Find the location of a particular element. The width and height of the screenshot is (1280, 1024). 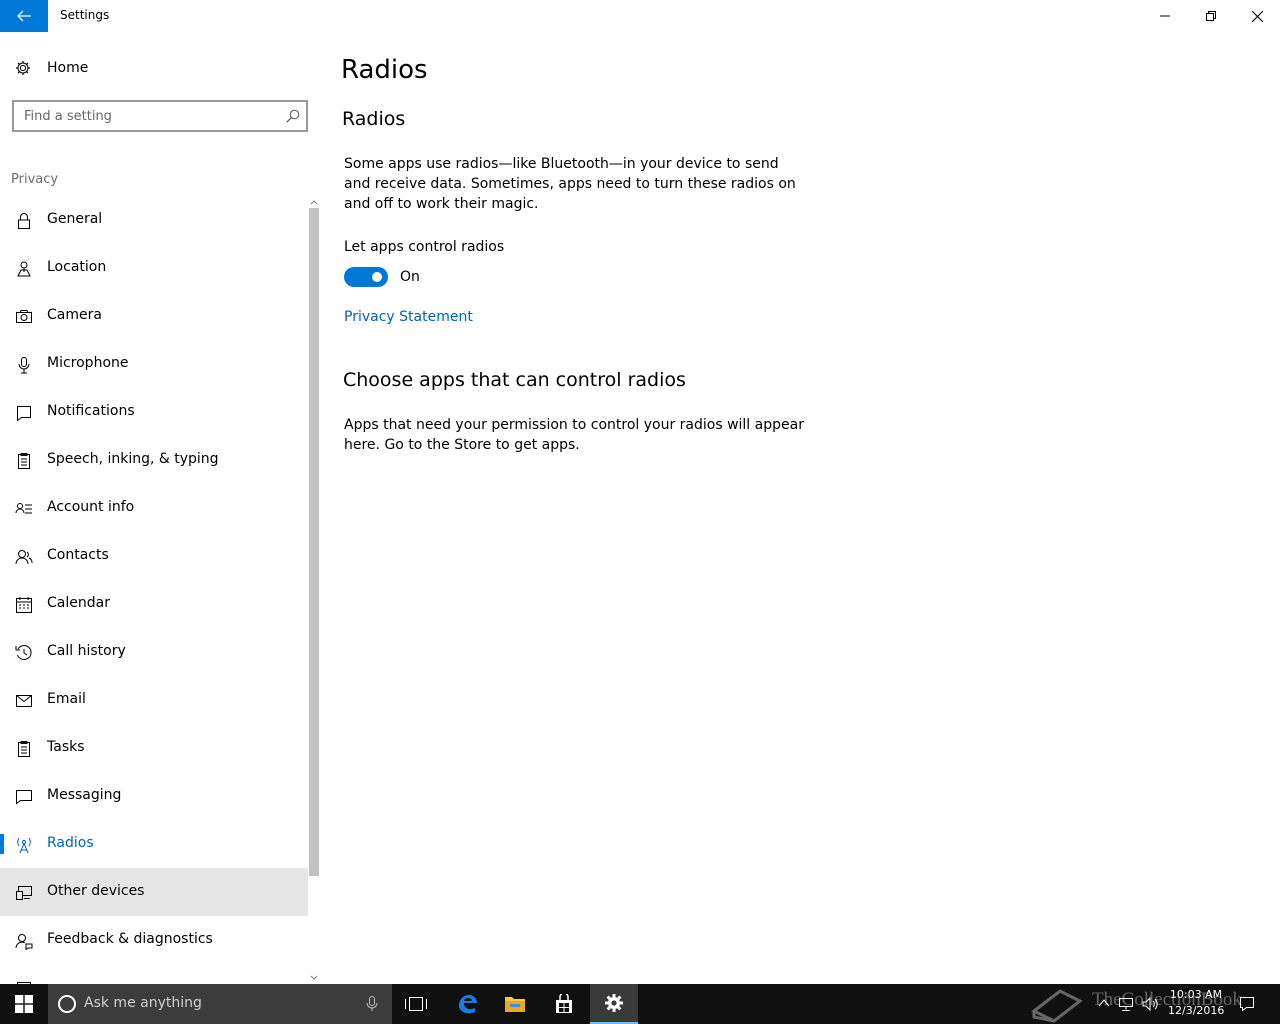

file-explorer-button is located at coordinates (515, 1004).